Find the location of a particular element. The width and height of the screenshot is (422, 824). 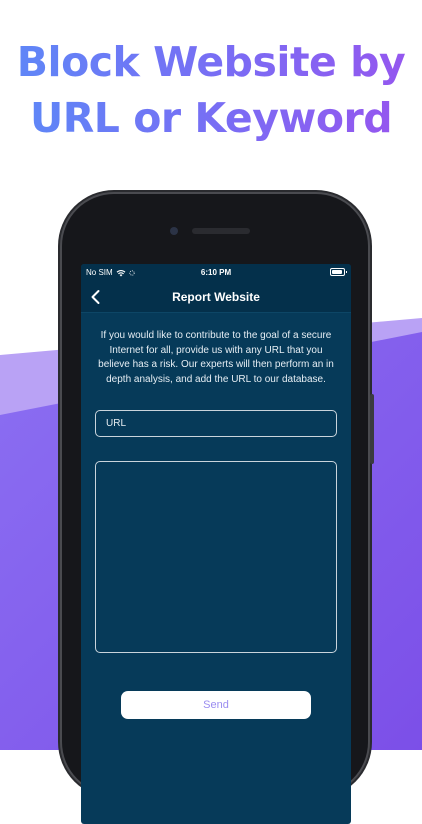

promo-headline: Block Website by URL or Keyword is located at coordinates (211, 90).